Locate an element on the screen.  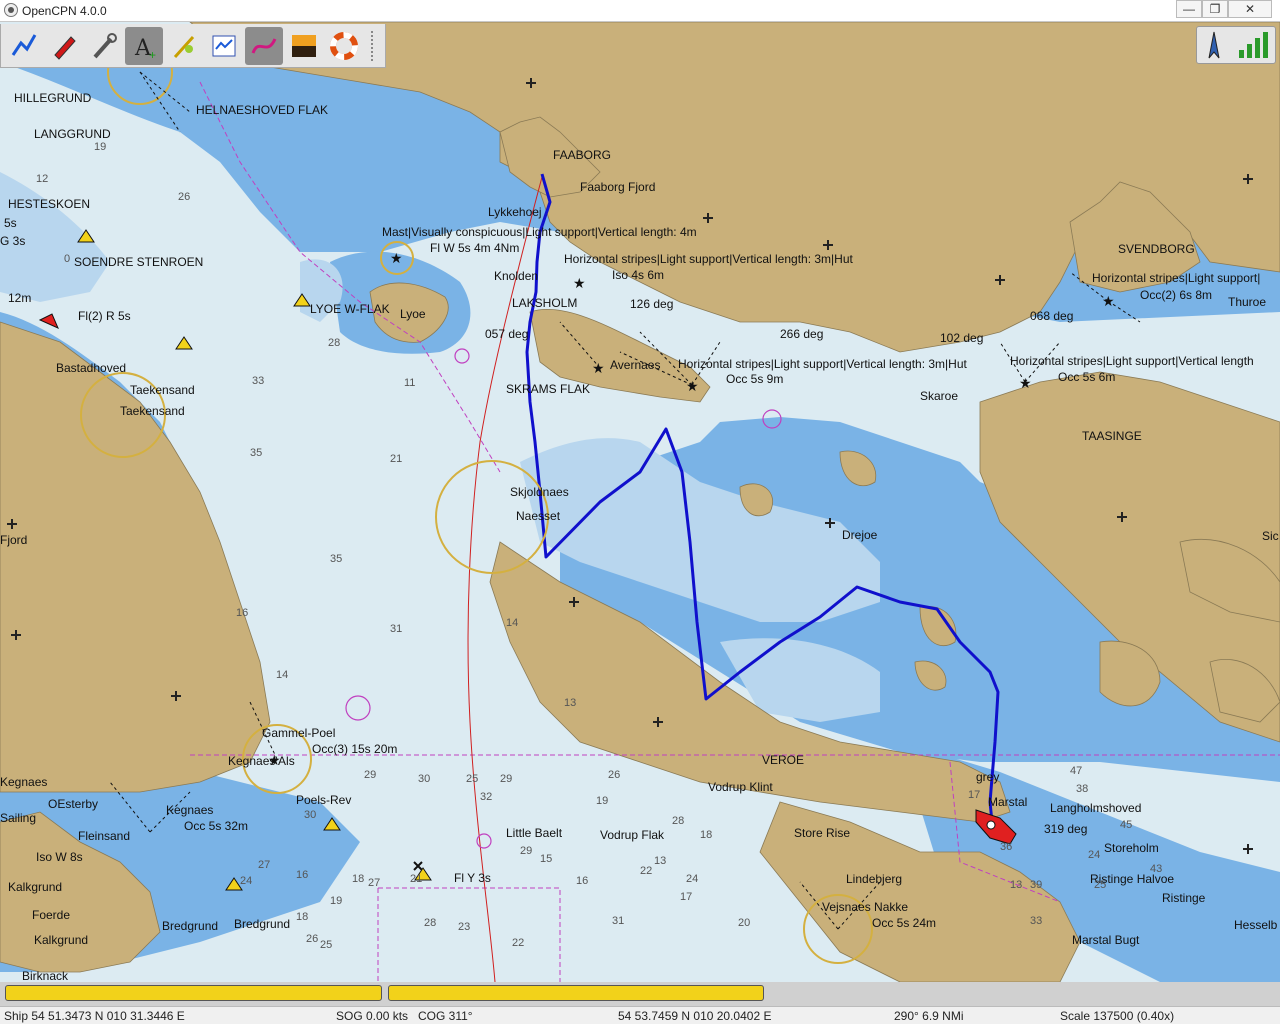
depth-sounding: 43 is located at coordinates (1156, 869).